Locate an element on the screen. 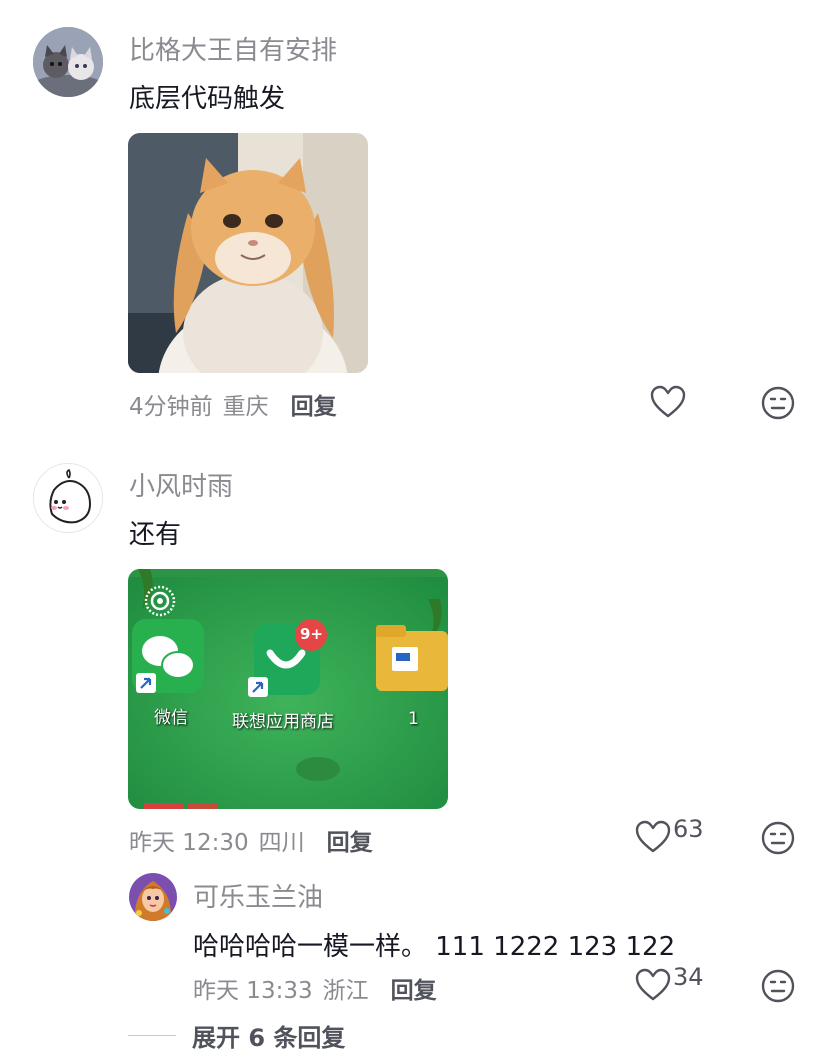  anime-girl-avatar-icon is located at coordinates (153, 897).